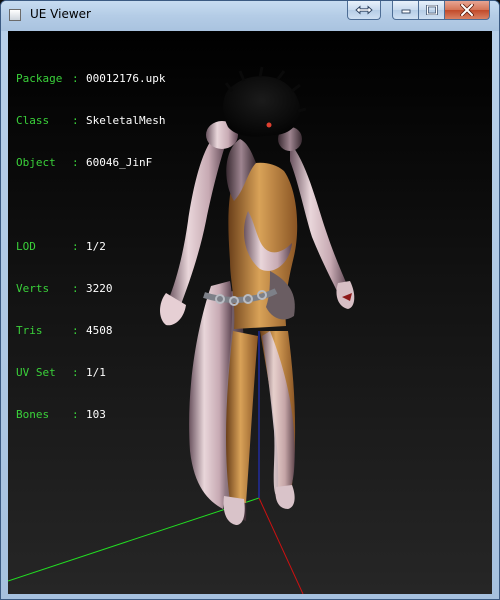 Image resolution: width=500 pixels, height=600 pixels. I want to click on info-row-tris: Tris: 4508, so click(64, 330).